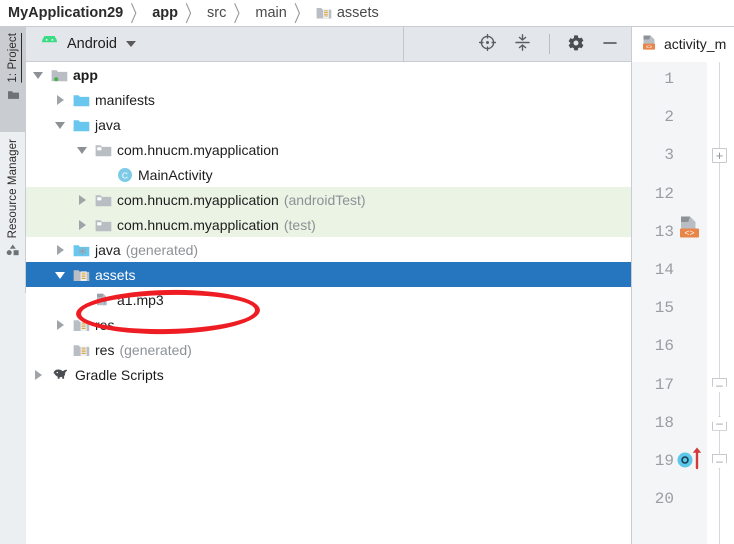  Describe the element at coordinates (328, 274) in the screenshot. I see `tree-row: assets` at that location.